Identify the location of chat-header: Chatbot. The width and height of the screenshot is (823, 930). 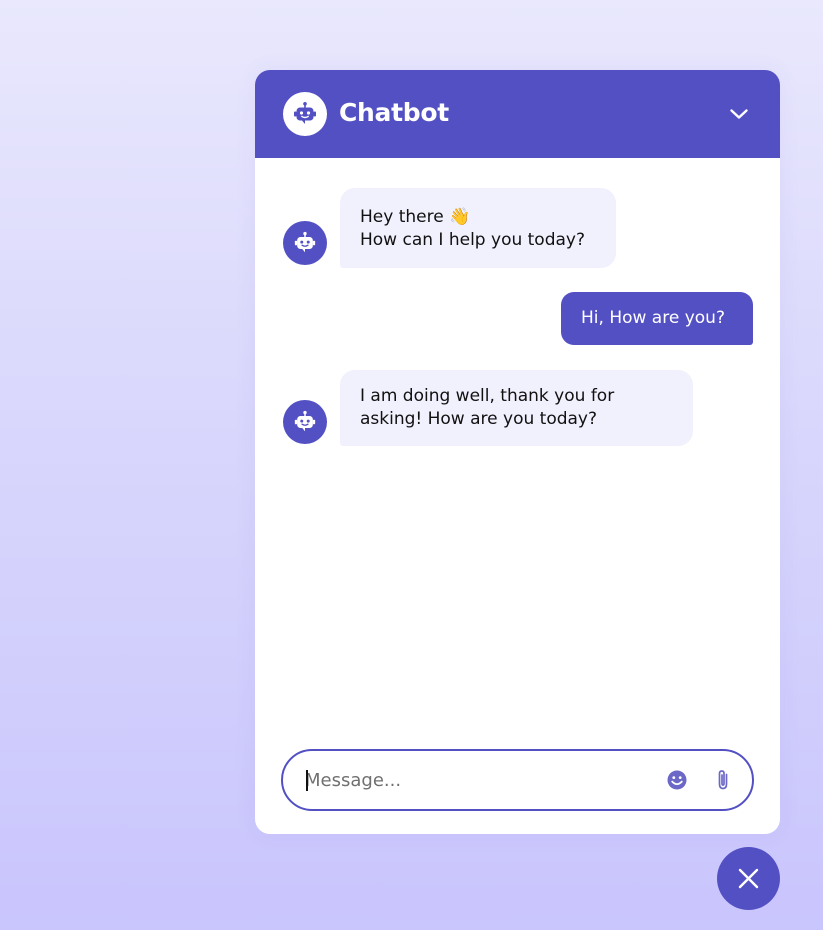
(517, 114).